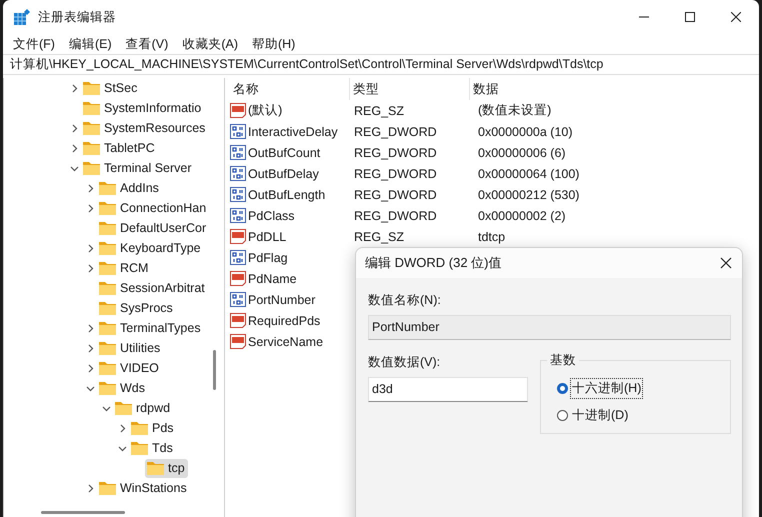  What do you see at coordinates (290, 89) in the screenshot?
I see `column-header: 名称` at bounding box center [290, 89].